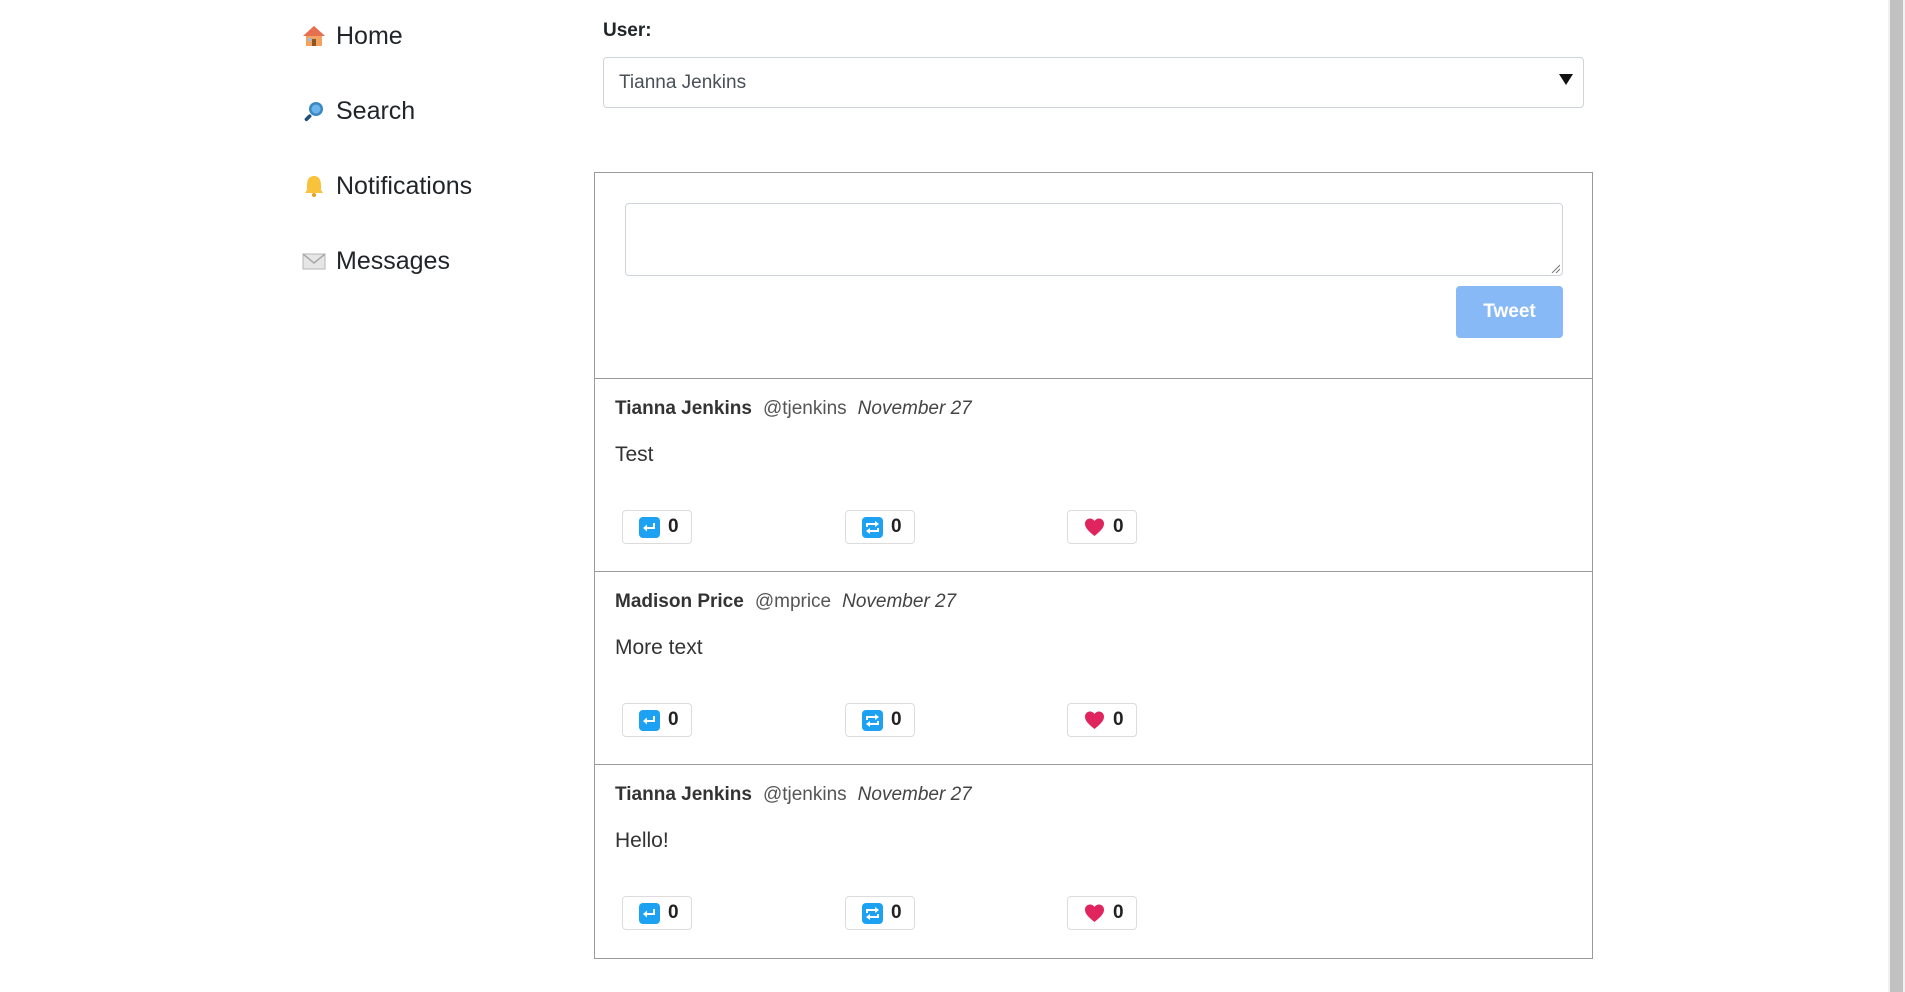  Describe the element at coordinates (393, 260) in the screenshot. I see `sidebar-item-label: Messages` at that location.